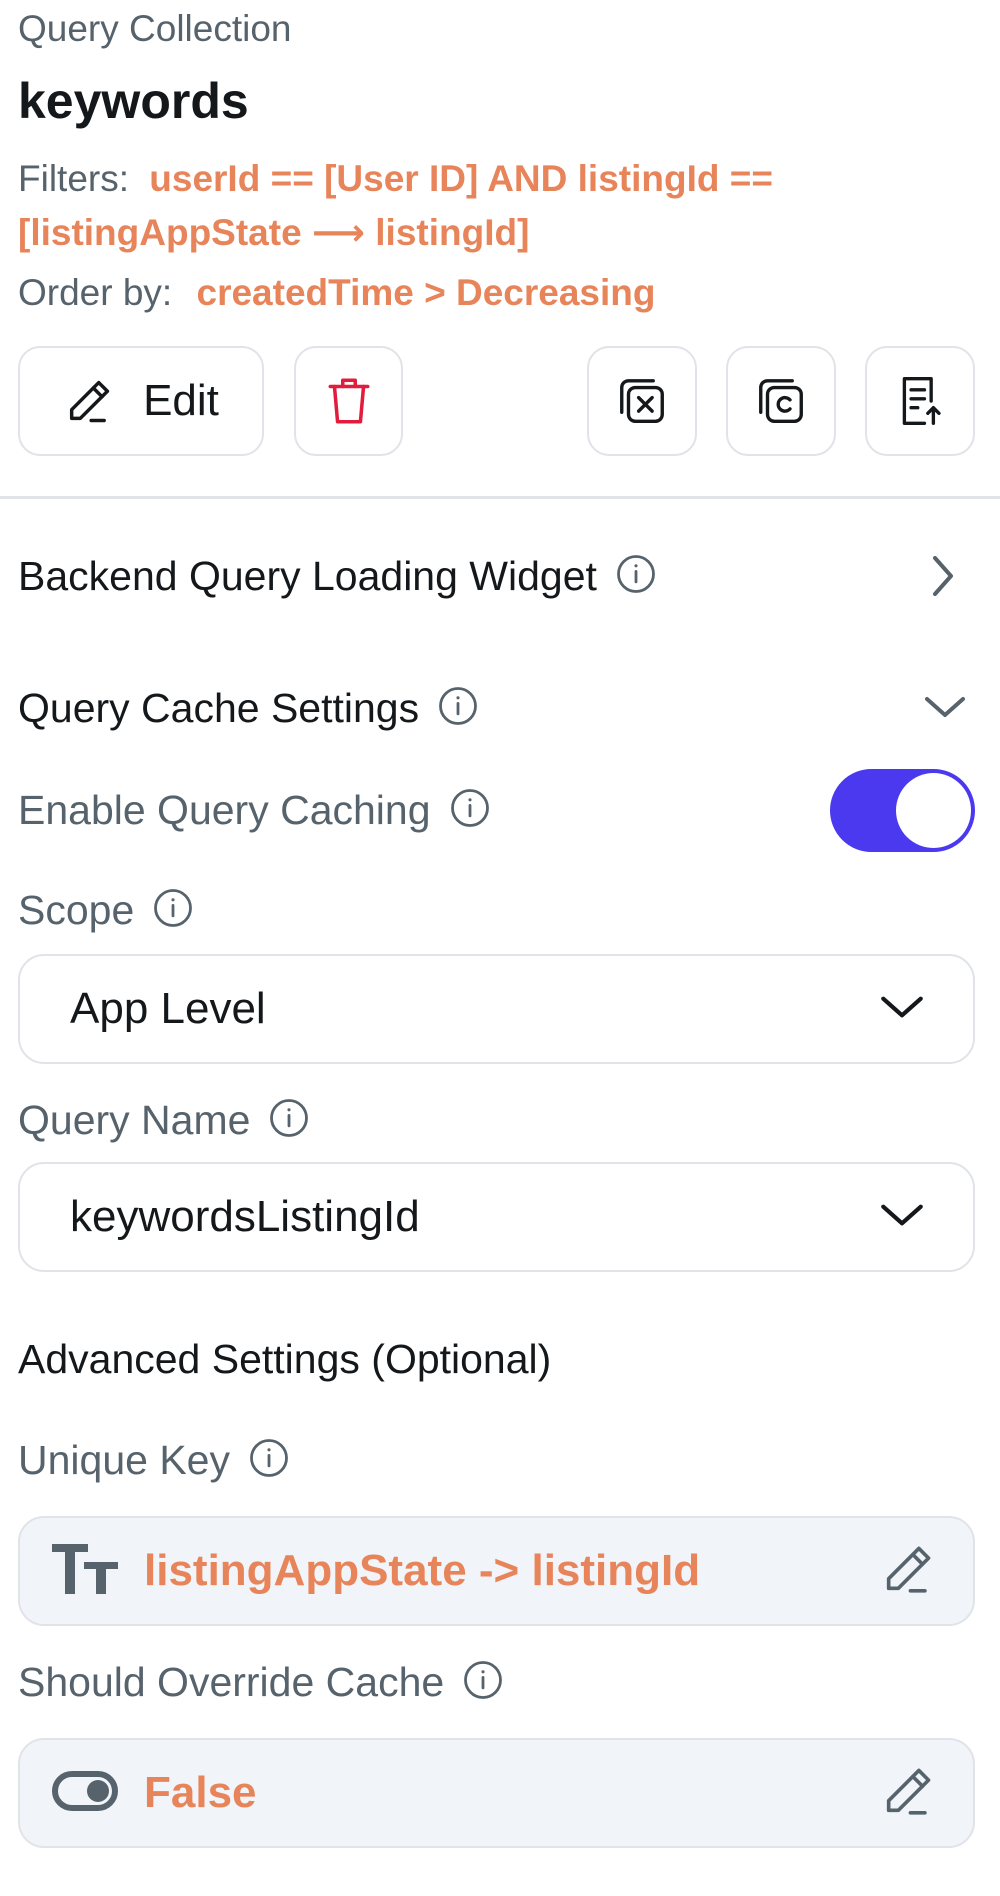 This screenshot has width=1000, height=1896. I want to click on scope-row: Scope, so click(106, 910).